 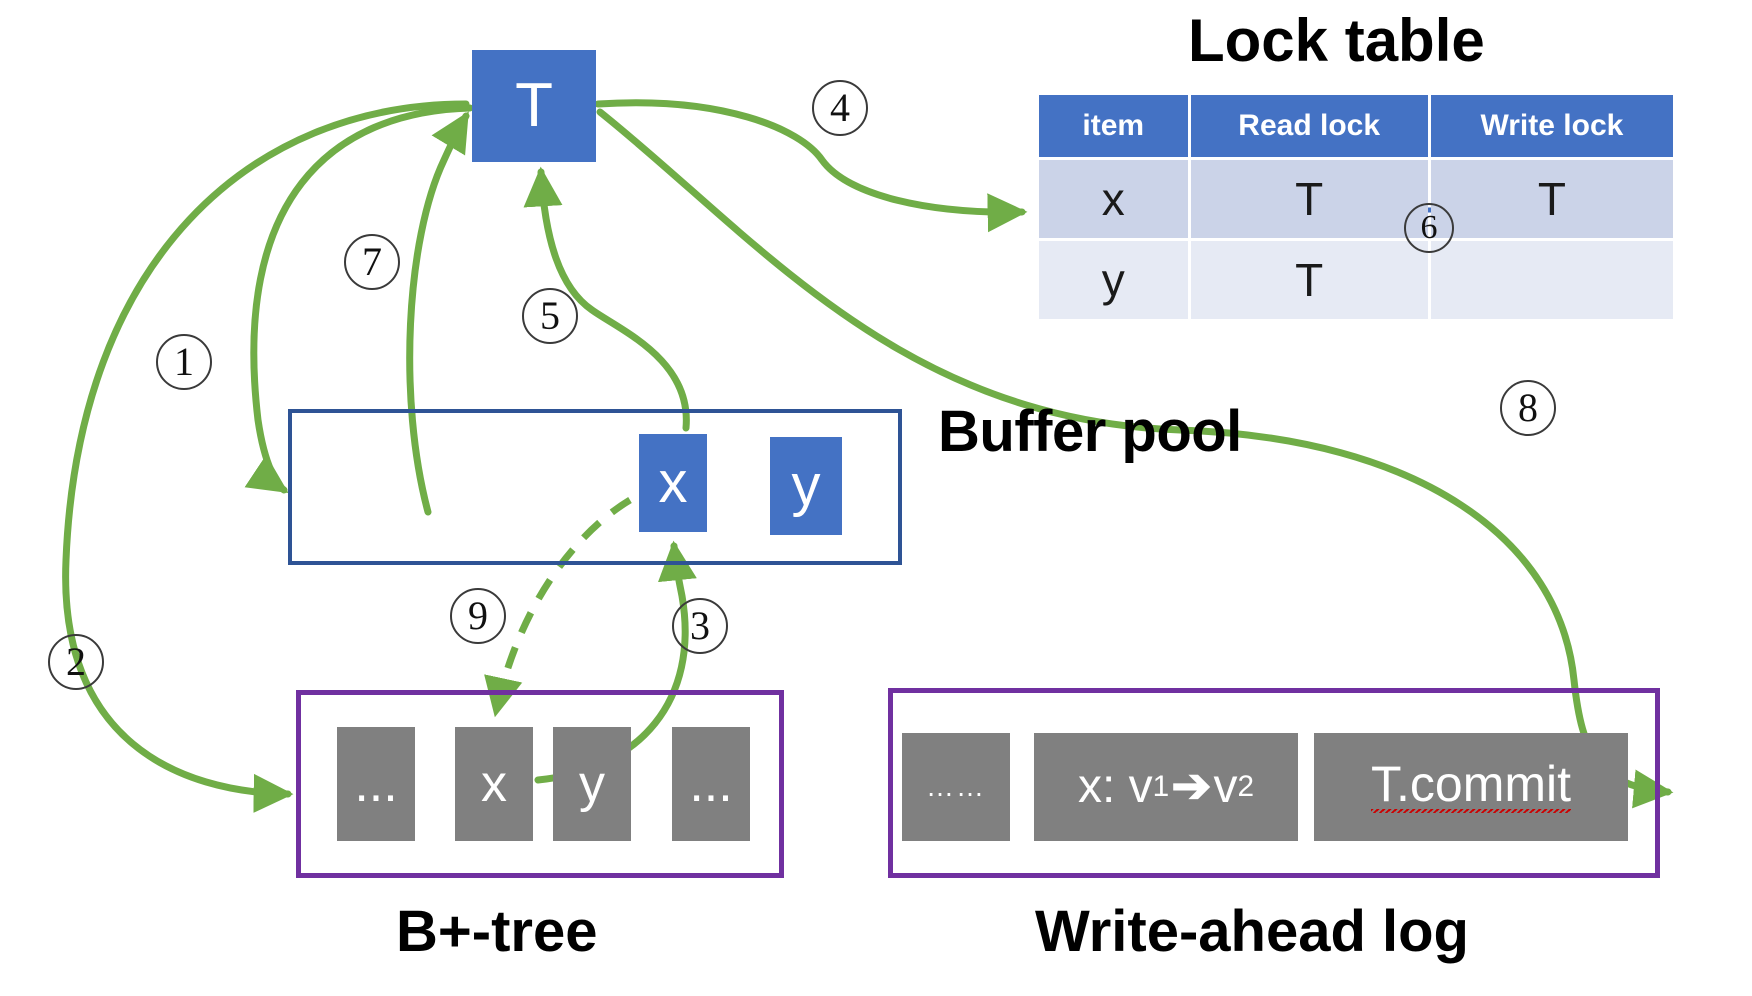 I want to click on step-badge-8: 8, so click(x=1528, y=408).